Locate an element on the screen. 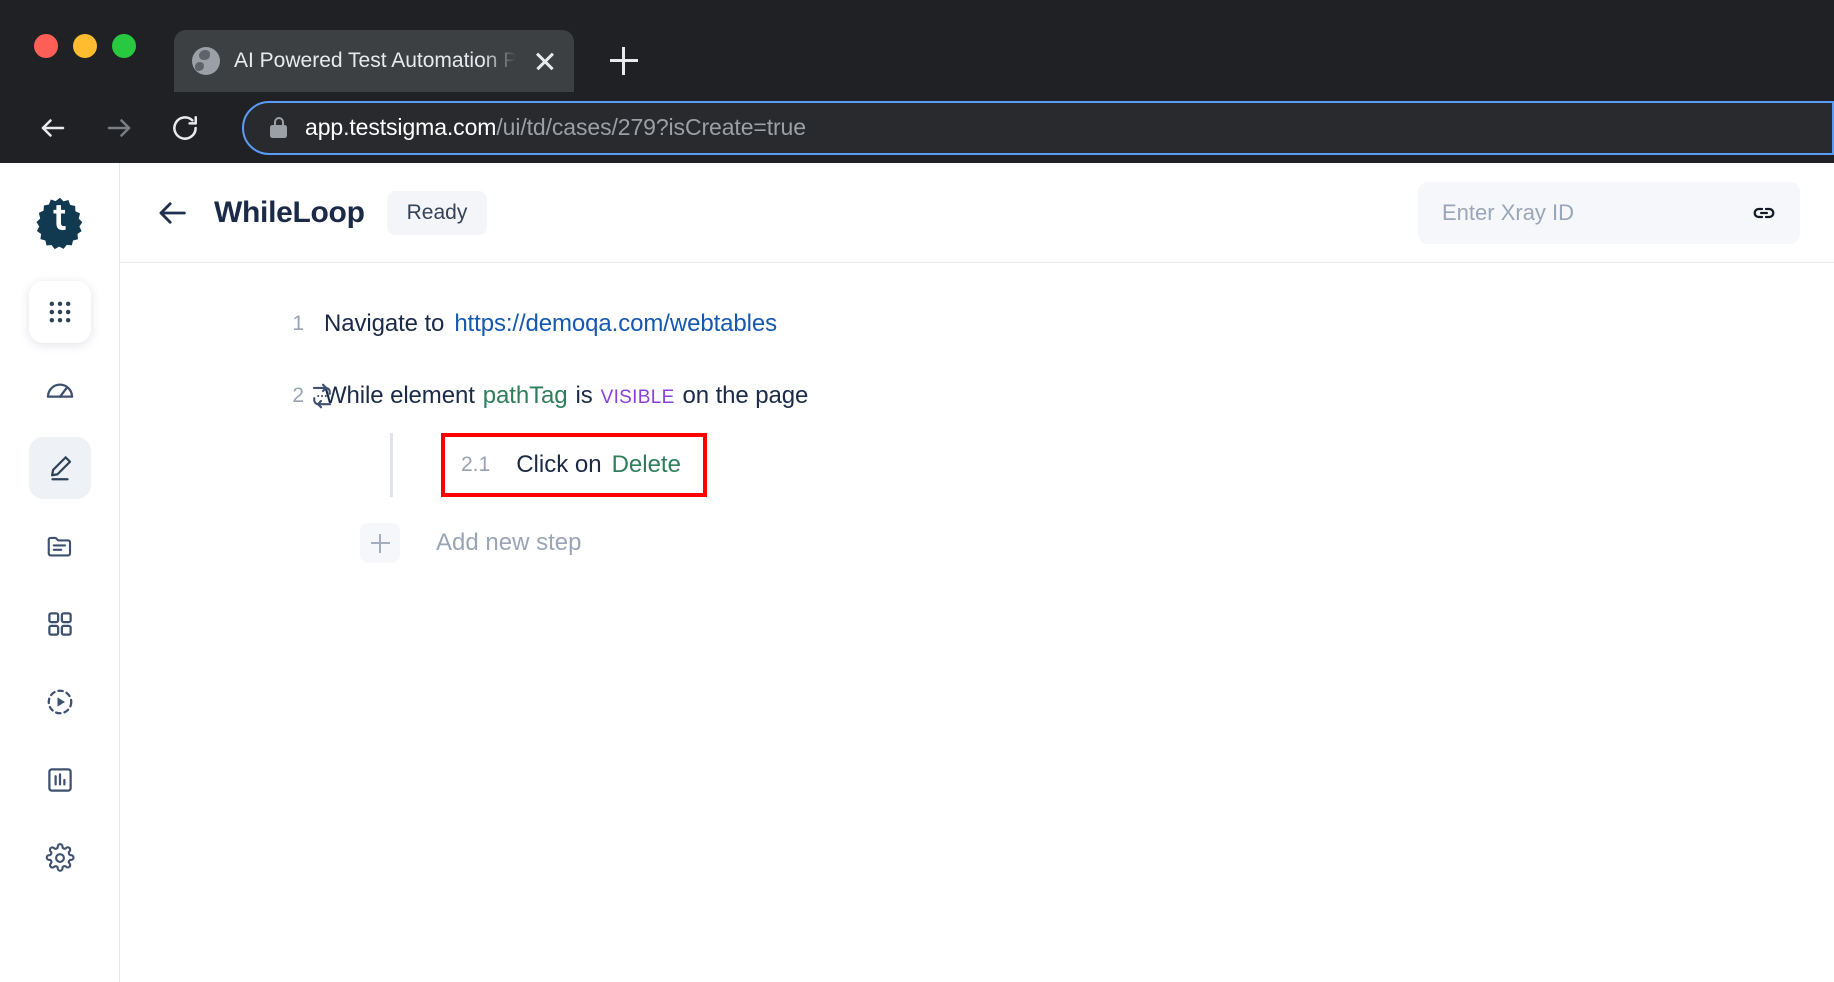  xray-id-field is located at coordinates (1609, 212).